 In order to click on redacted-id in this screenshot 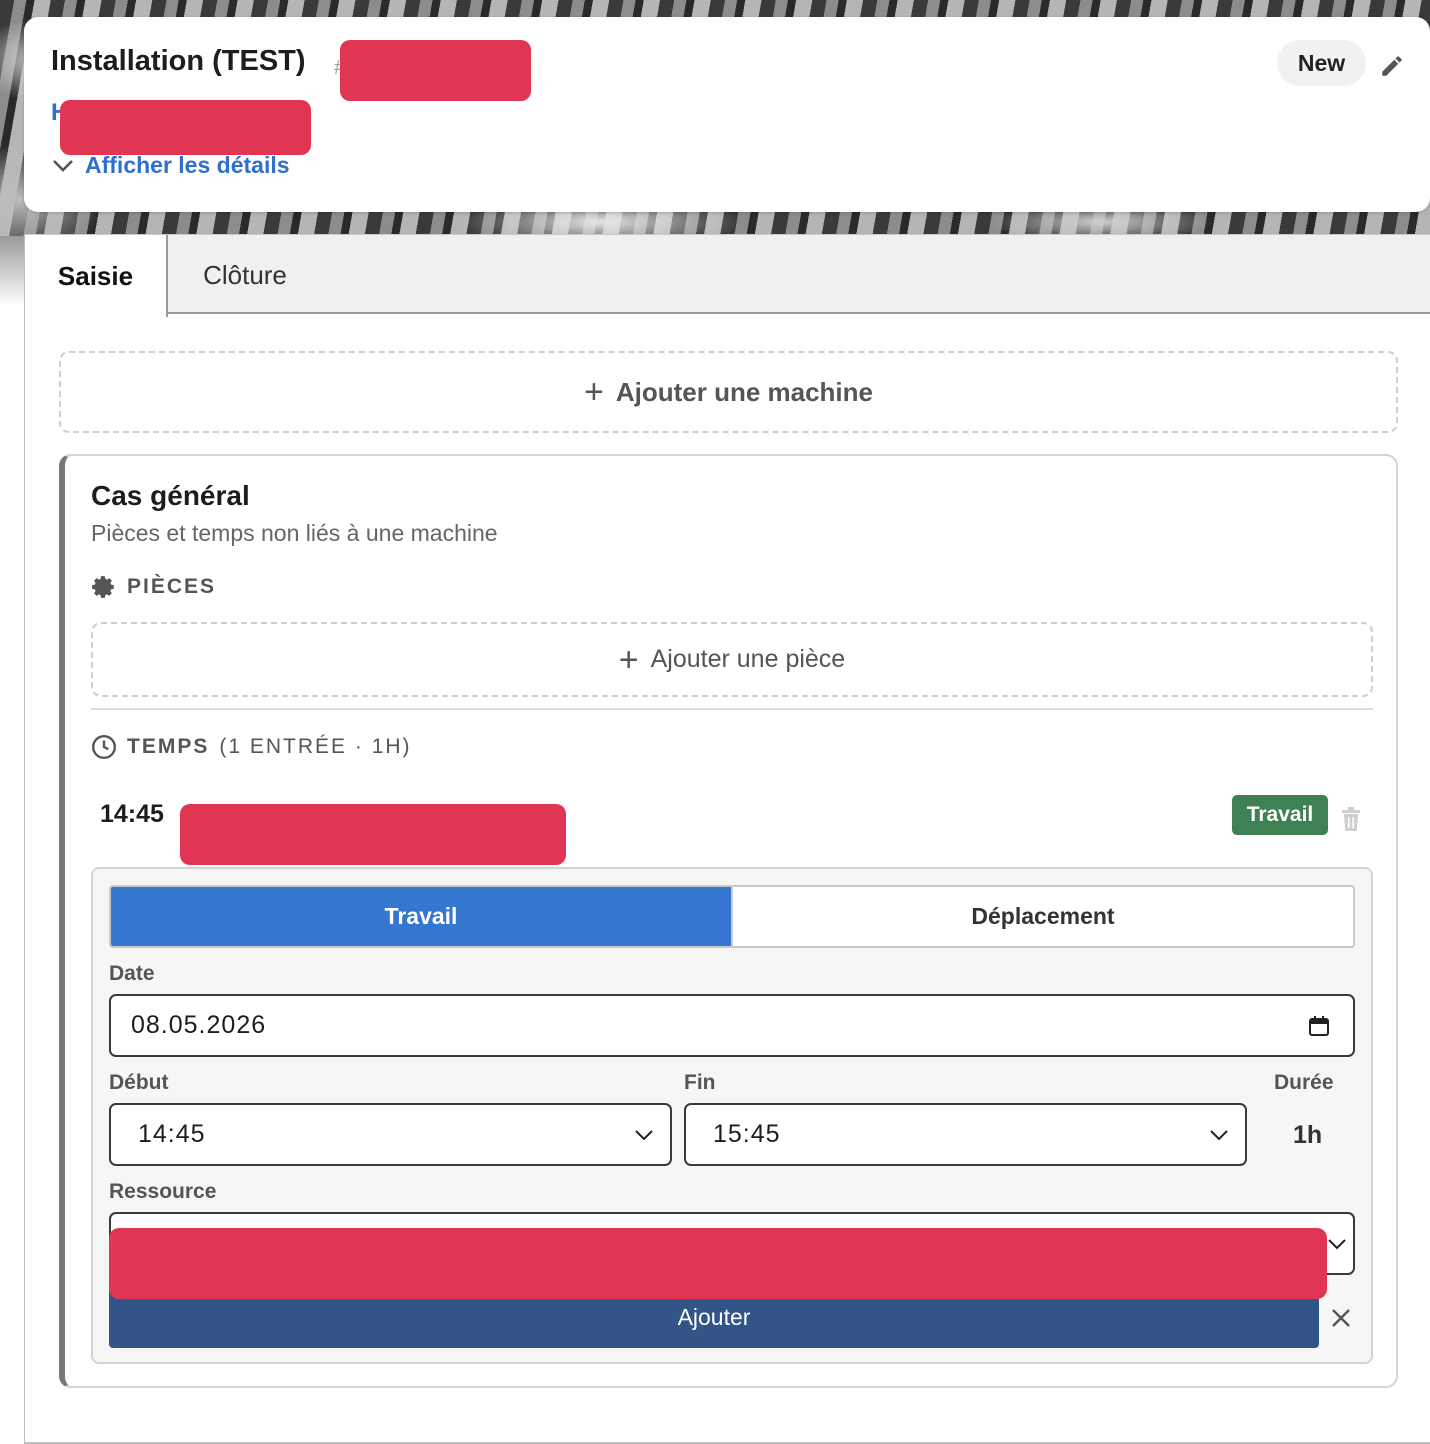, I will do `click(435, 70)`.